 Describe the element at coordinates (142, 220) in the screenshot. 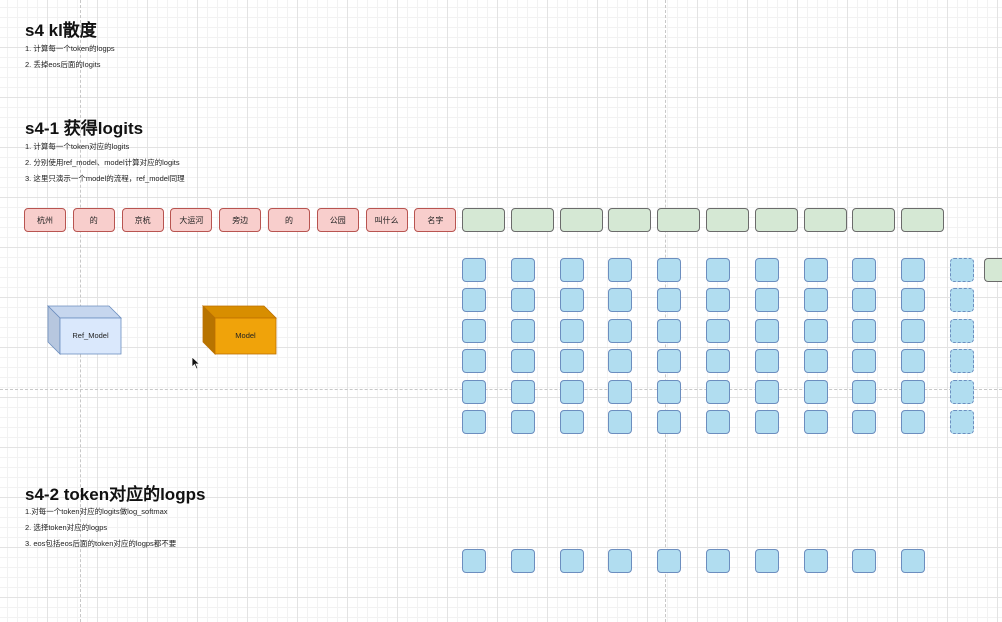

I see `token-box: 京杭` at that location.